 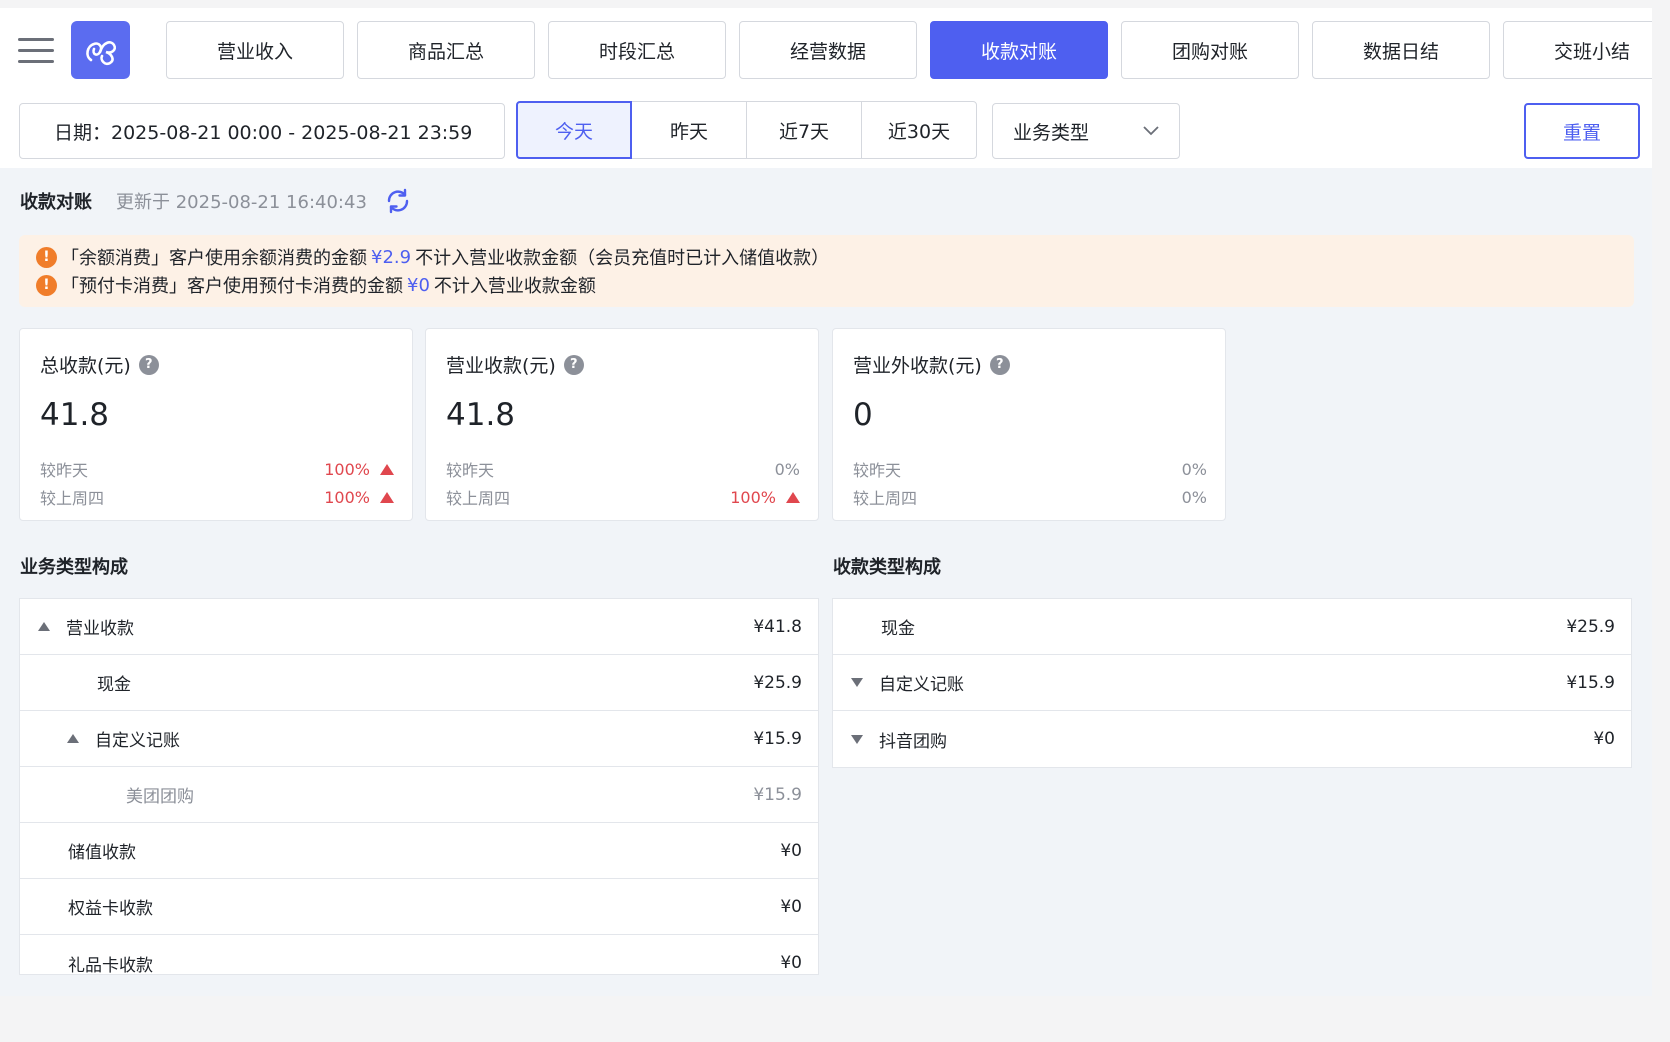 What do you see at coordinates (102, 853) in the screenshot?
I see `row-label: 储值收款` at bounding box center [102, 853].